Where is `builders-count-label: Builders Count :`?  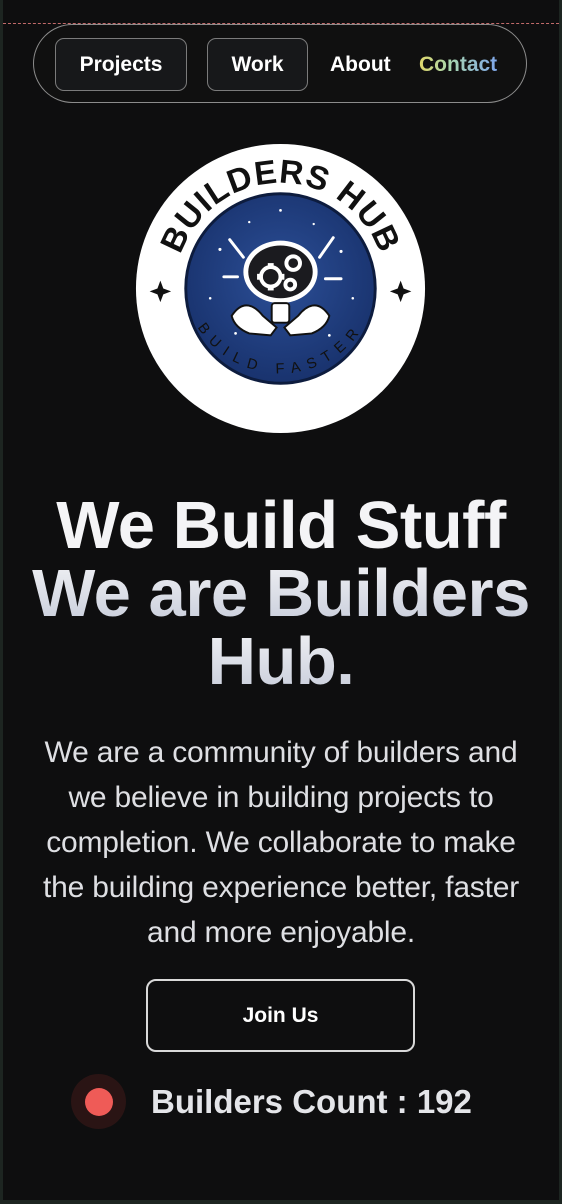
builders-count-label: Builders Count : is located at coordinates (284, 1101).